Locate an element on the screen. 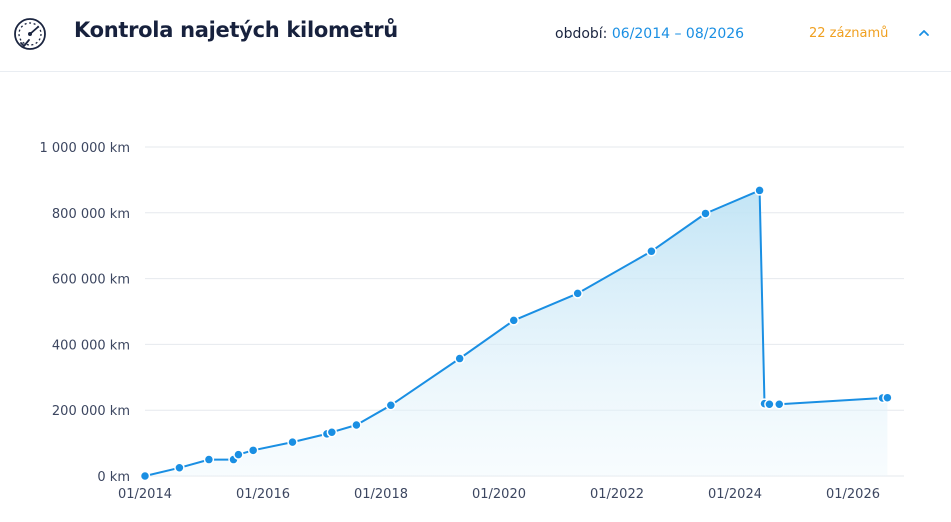  x-tick-label: 01/2022 is located at coordinates (617, 494).